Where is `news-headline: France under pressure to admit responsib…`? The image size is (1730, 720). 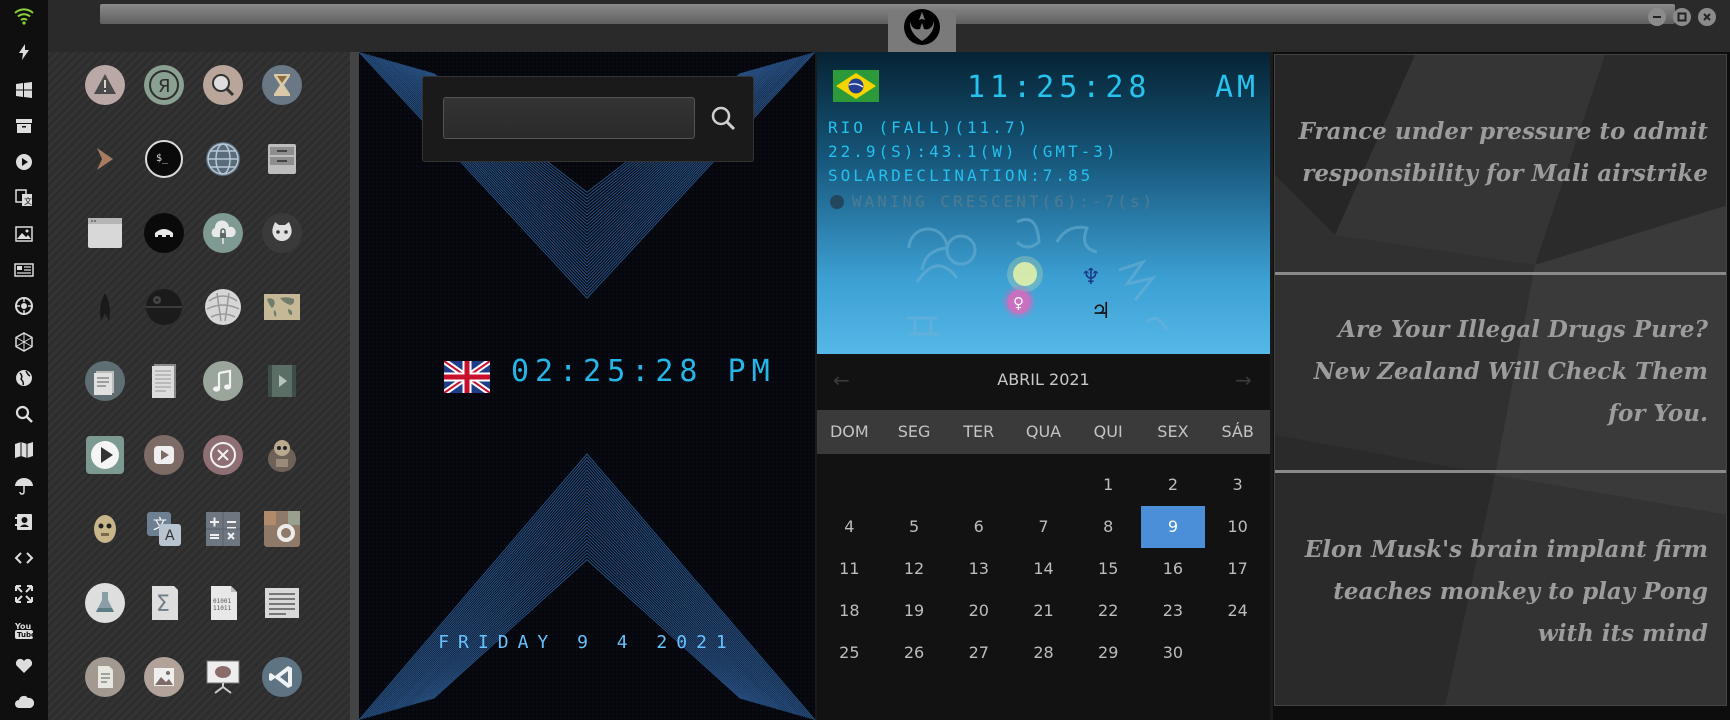
news-headline: France under pressure to admit responsib… is located at coordinates (1496, 153).